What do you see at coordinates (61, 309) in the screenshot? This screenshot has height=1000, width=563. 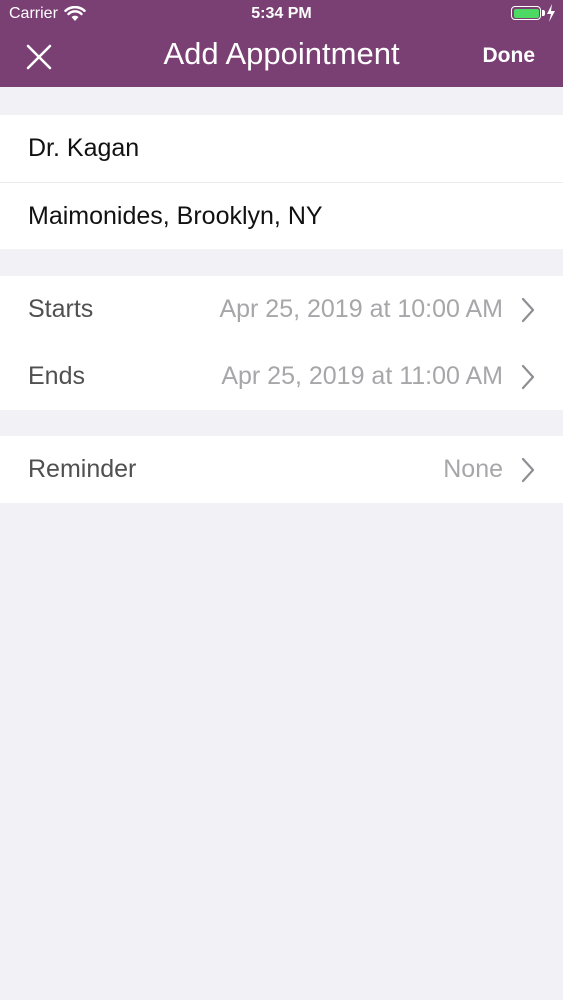 I see `starts-label: Starts` at bounding box center [61, 309].